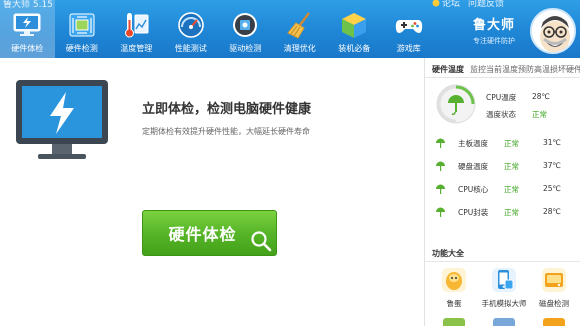 This screenshot has width=580, height=326. I want to click on nav-label: 硬件体检, so click(27, 48).